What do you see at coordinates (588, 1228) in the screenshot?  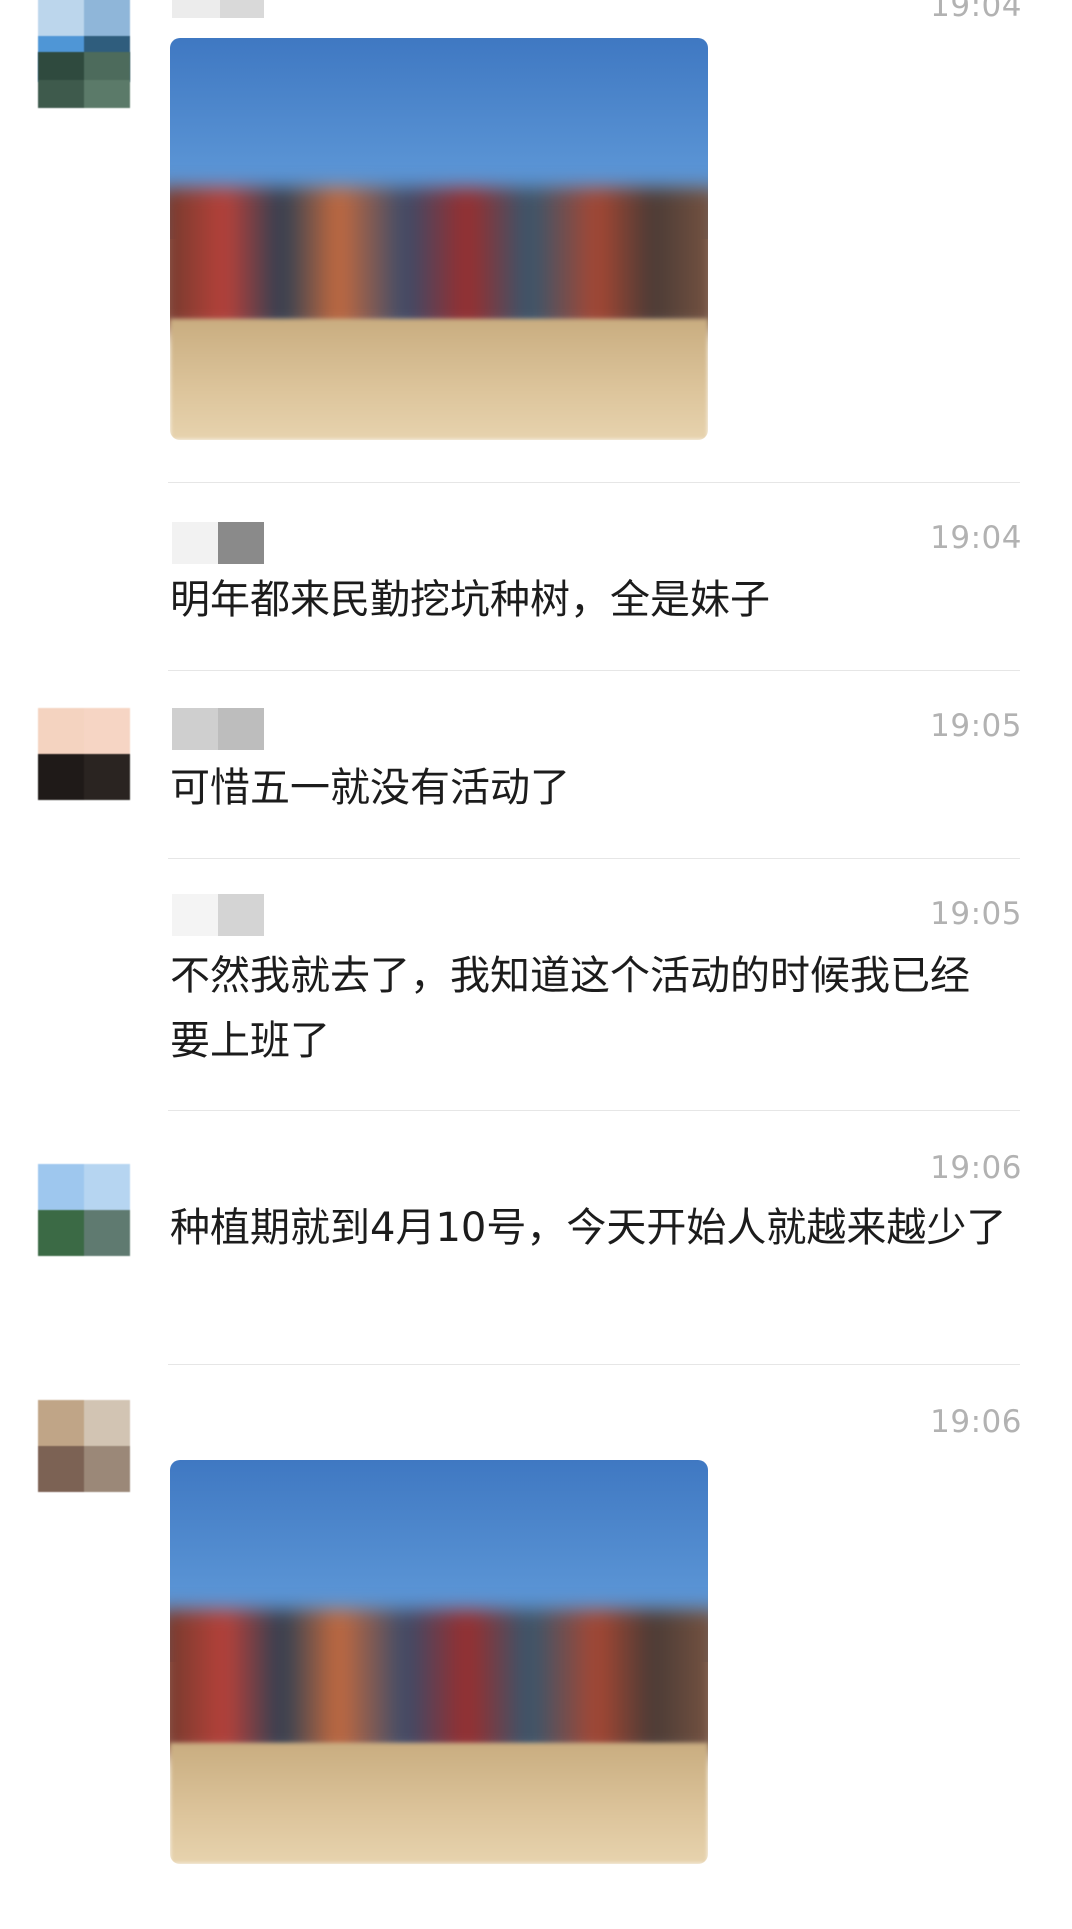 I see `message-text: 种植期就到4月10号，今天开始人就越来越少了` at bounding box center [588, 1228].